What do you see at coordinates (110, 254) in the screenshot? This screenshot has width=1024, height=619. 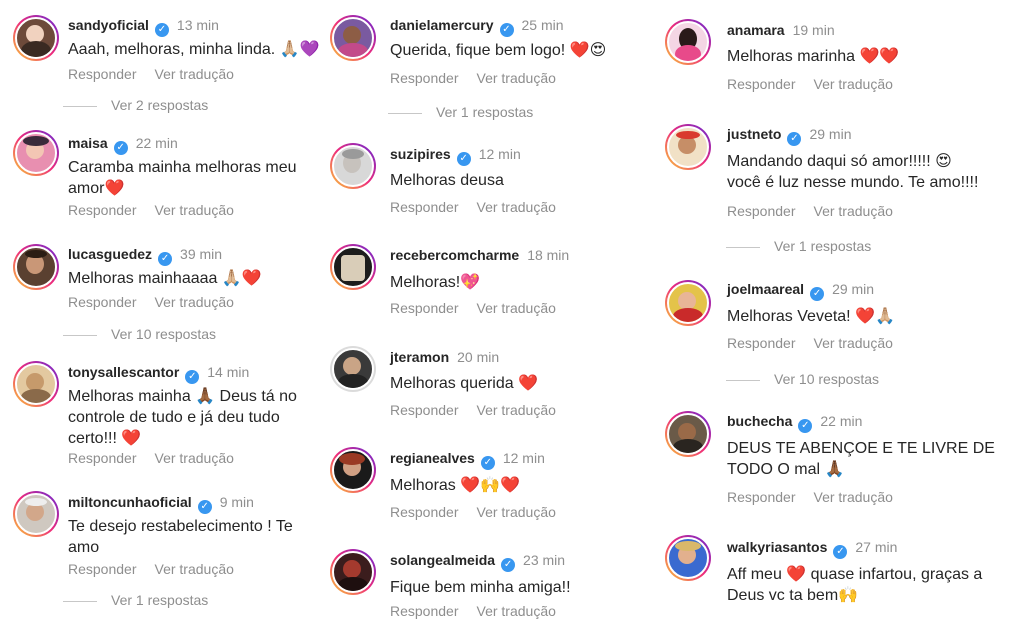 I see `username: lucasguedez` at bounding box center [110, 254].